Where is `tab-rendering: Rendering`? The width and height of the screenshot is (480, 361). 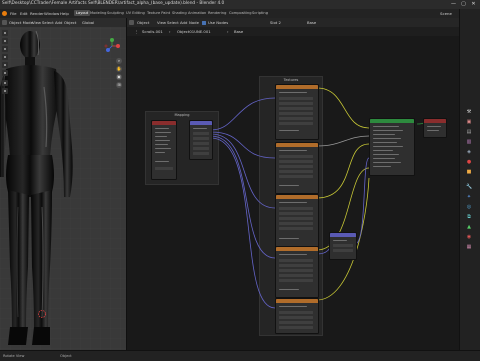
tab-rendering: Rendering is located at coordinates (217, 13).